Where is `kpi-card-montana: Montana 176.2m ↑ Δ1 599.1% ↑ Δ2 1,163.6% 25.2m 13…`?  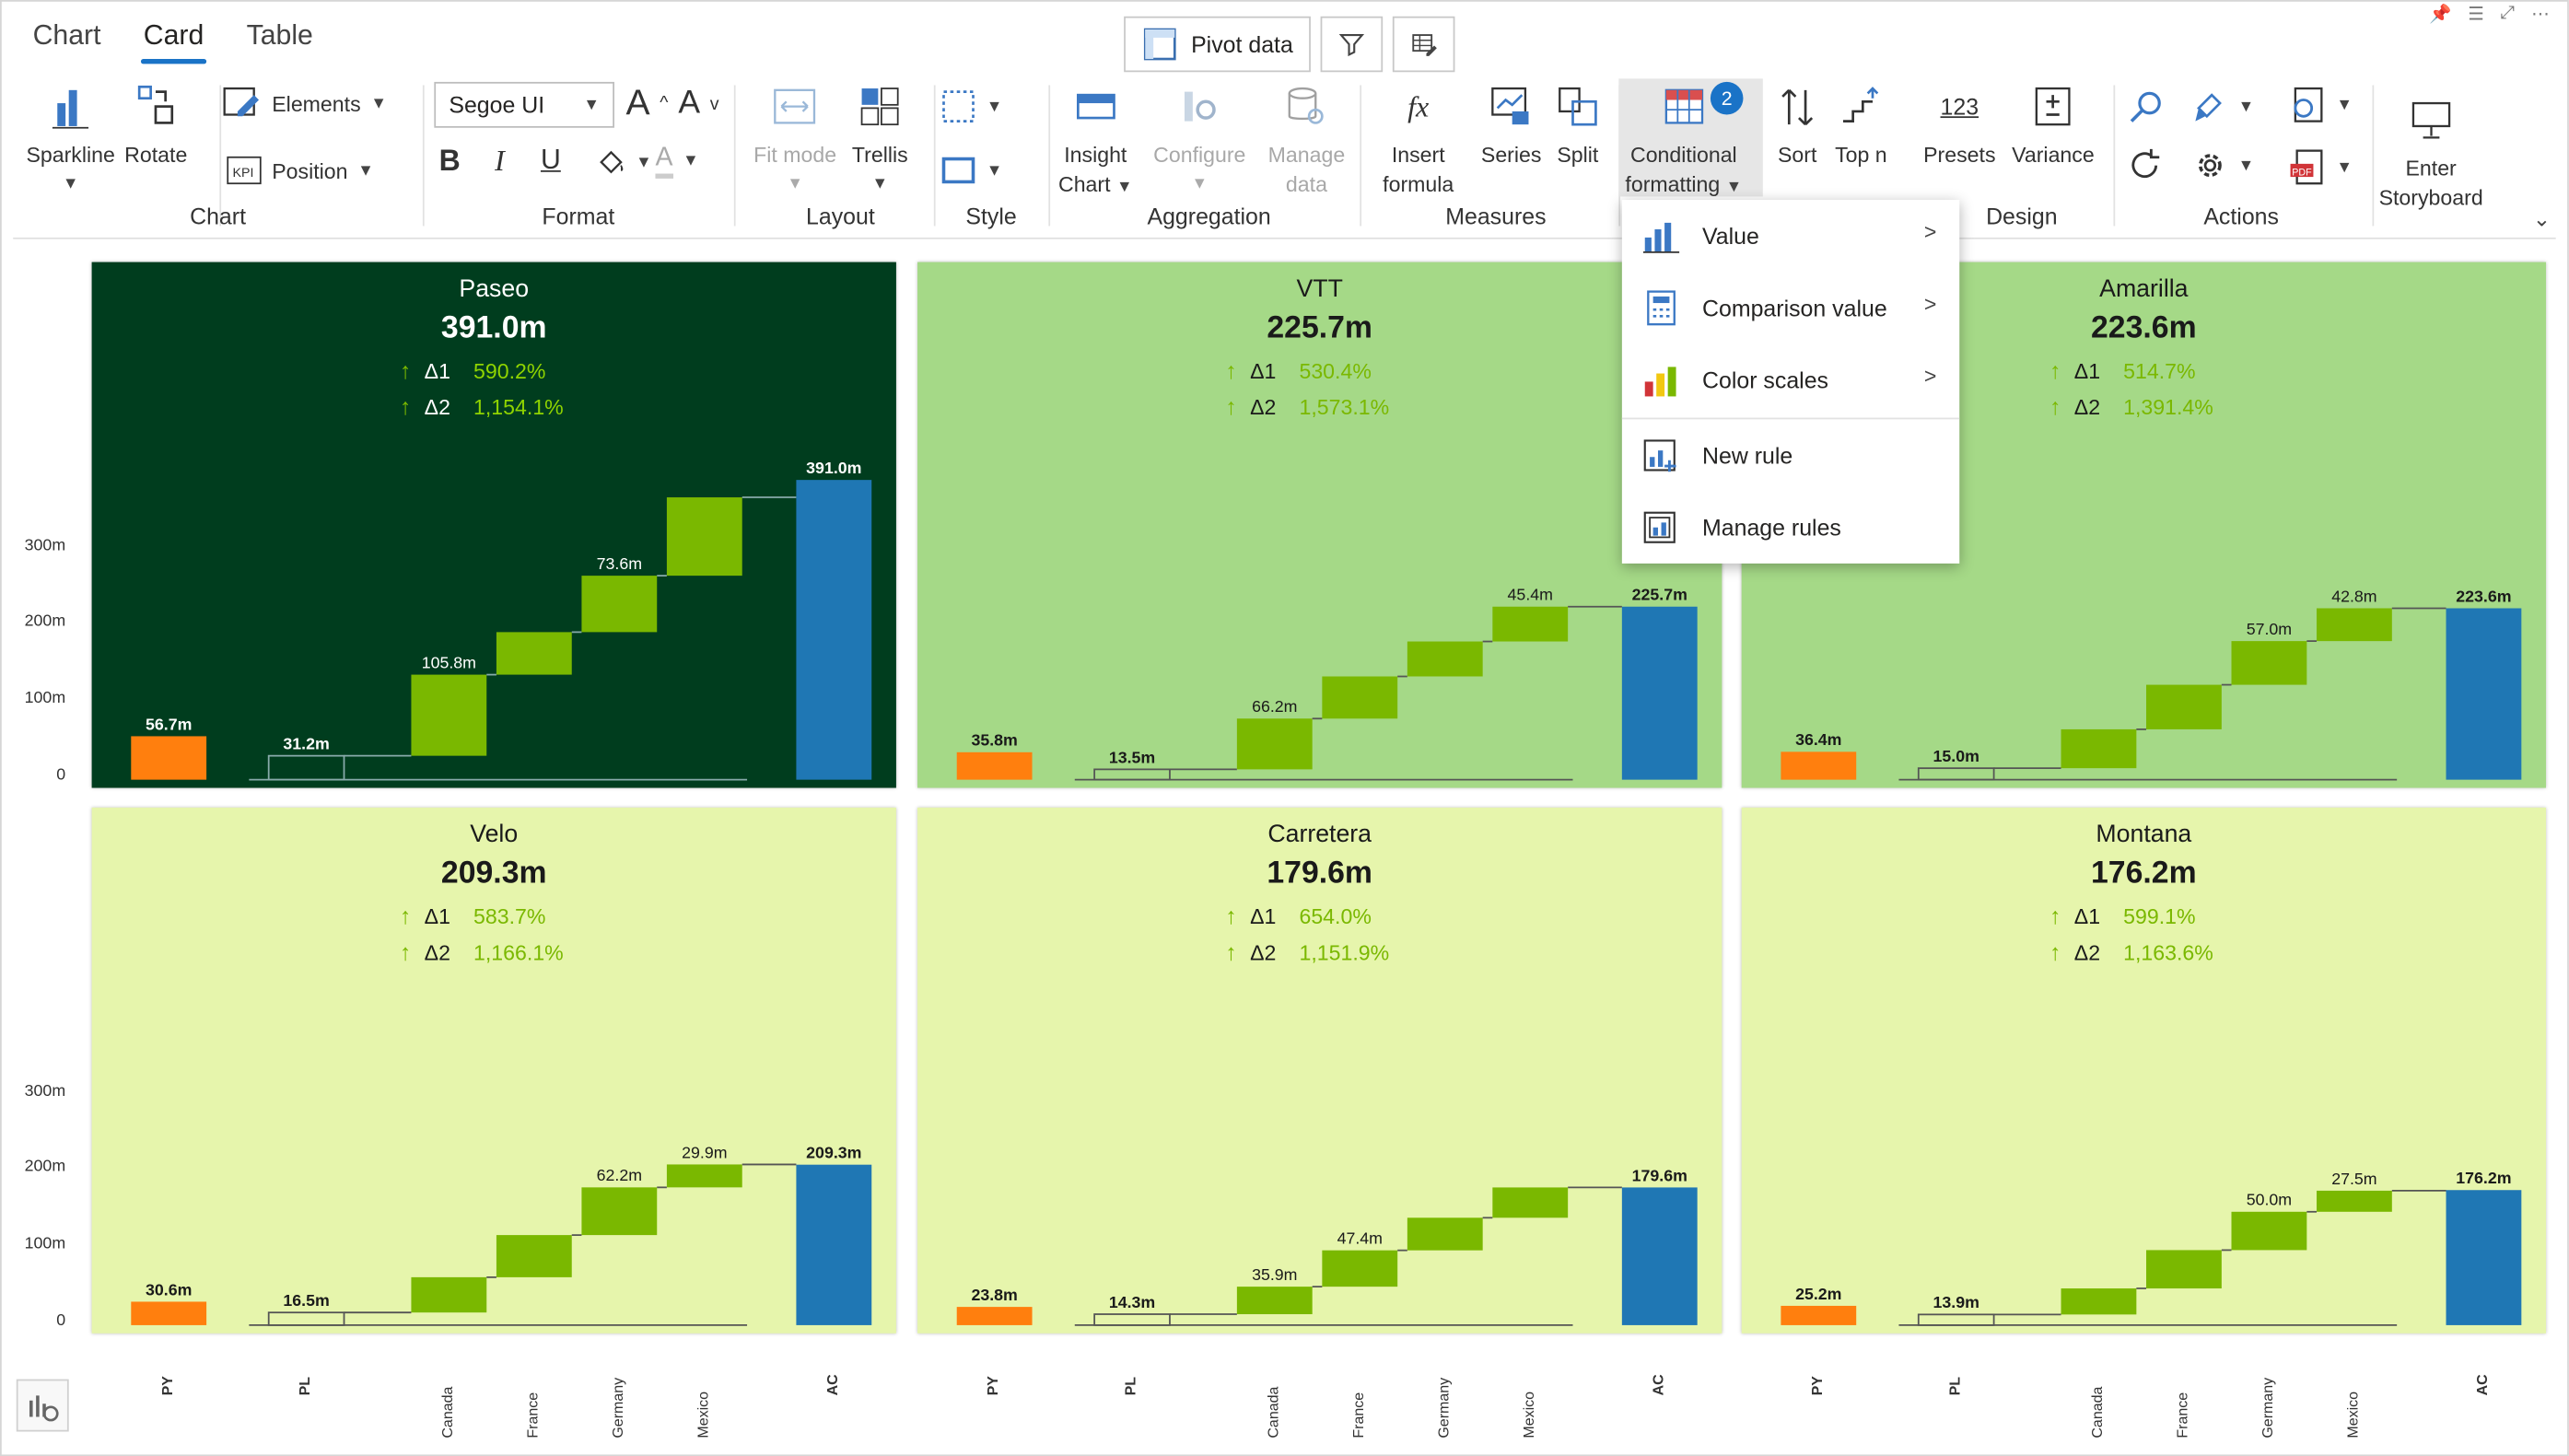
kpi-card-montana: Montana 176.2m ↑ Δ1 599.1% ↑ Δ2 1,163.6% 25.2m 13… is located at coordinates (2144, 1070).